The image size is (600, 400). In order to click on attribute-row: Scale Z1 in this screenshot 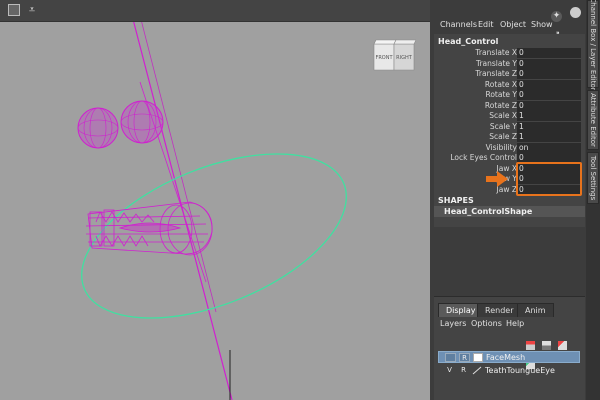, I will do `click(509, 137)`.